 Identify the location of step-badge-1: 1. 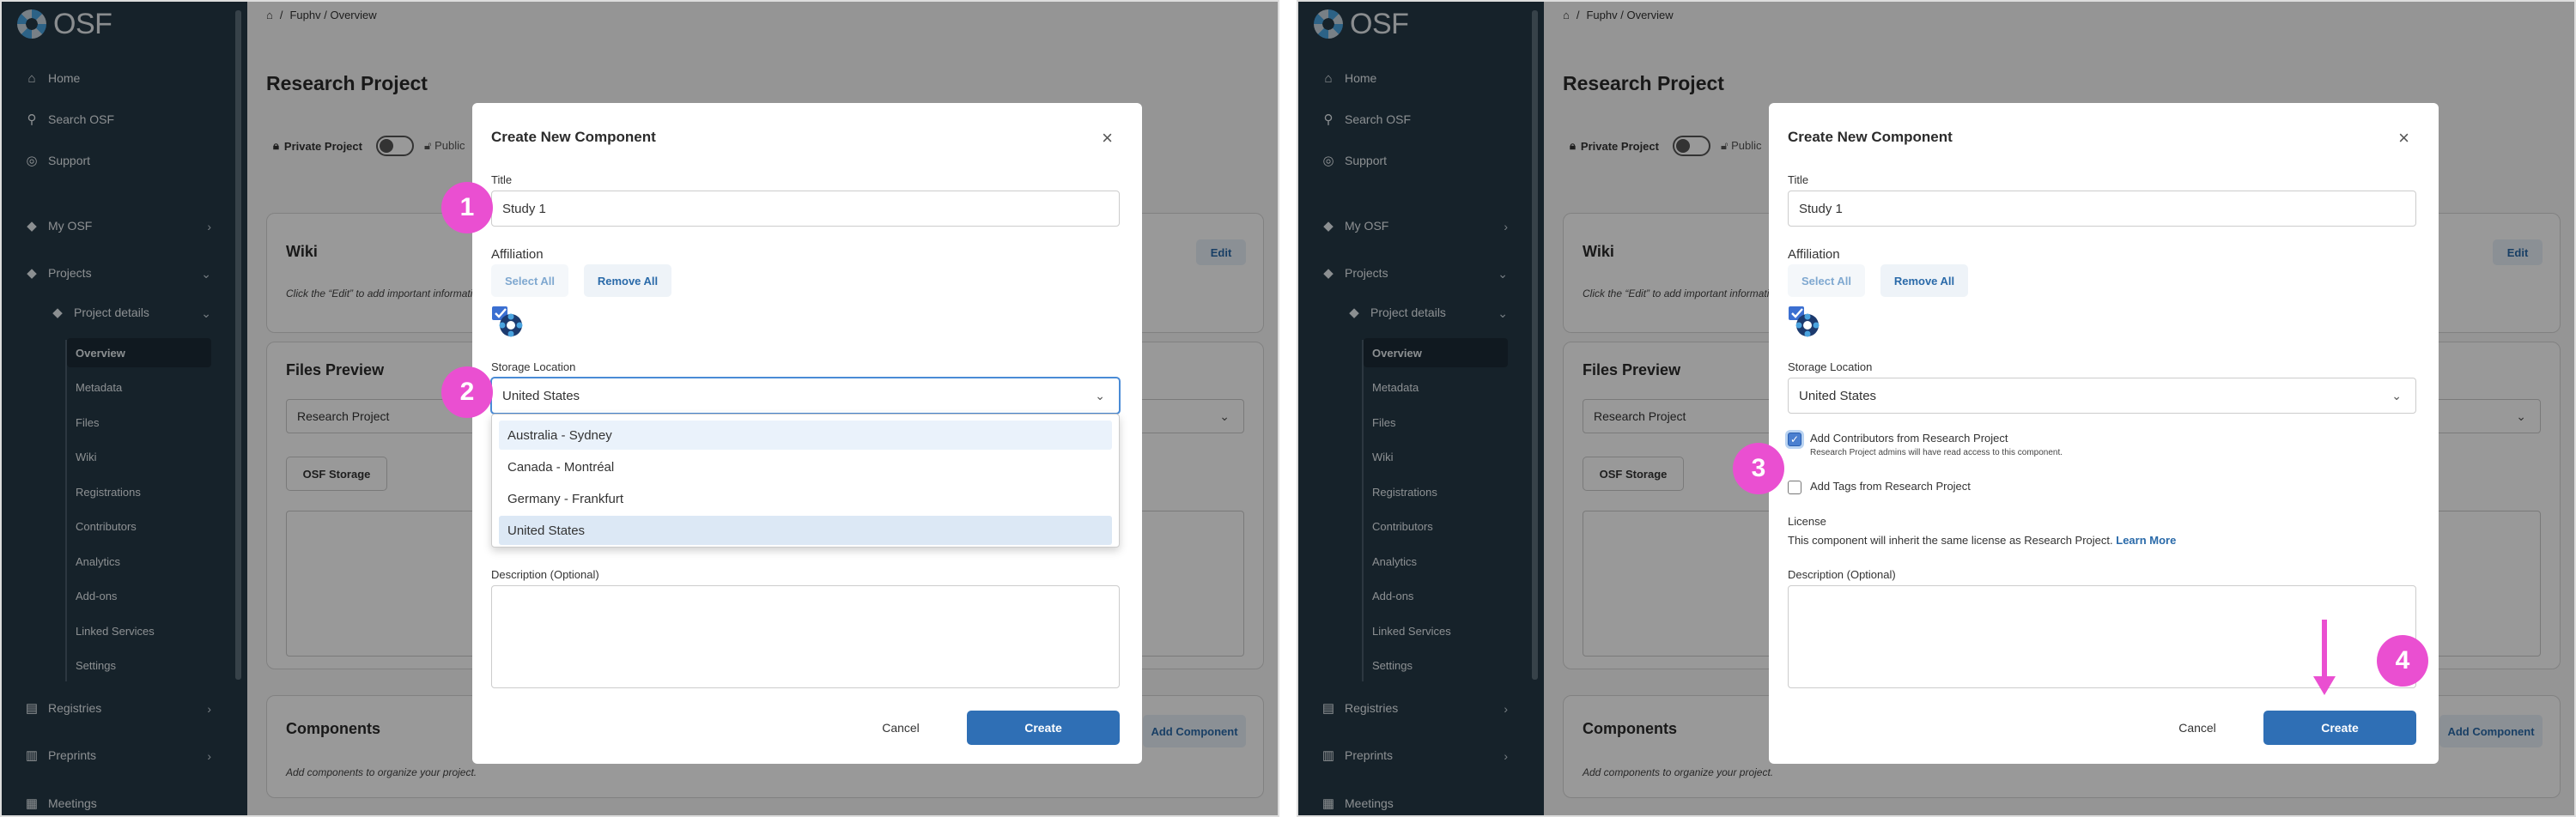
(467, 207).